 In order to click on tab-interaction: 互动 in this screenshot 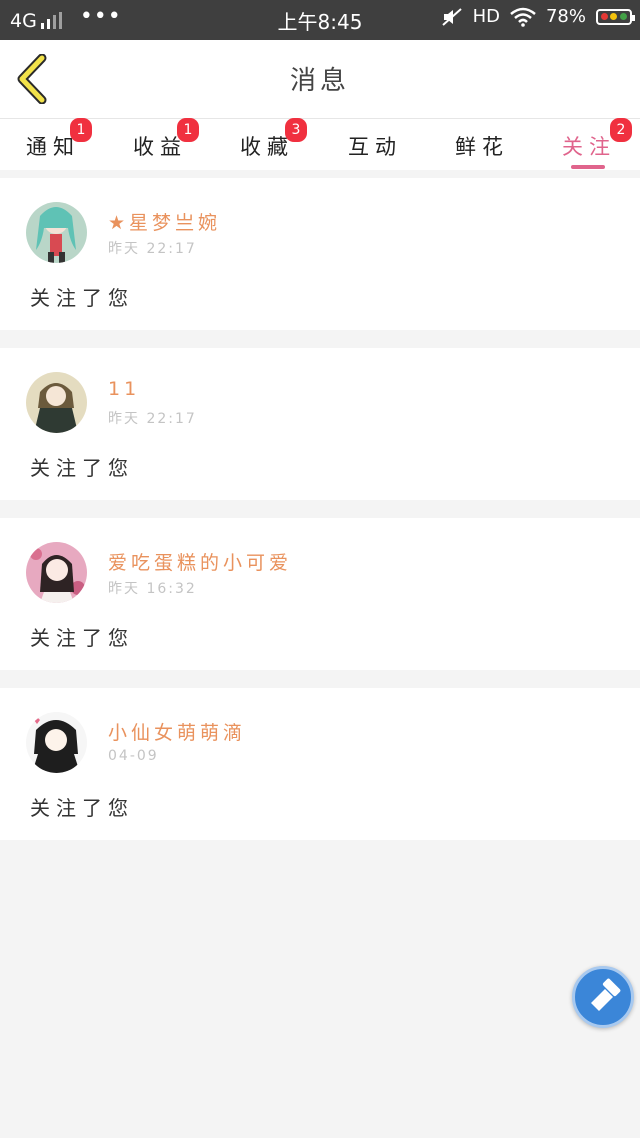, I will do `click(375, 147)`.